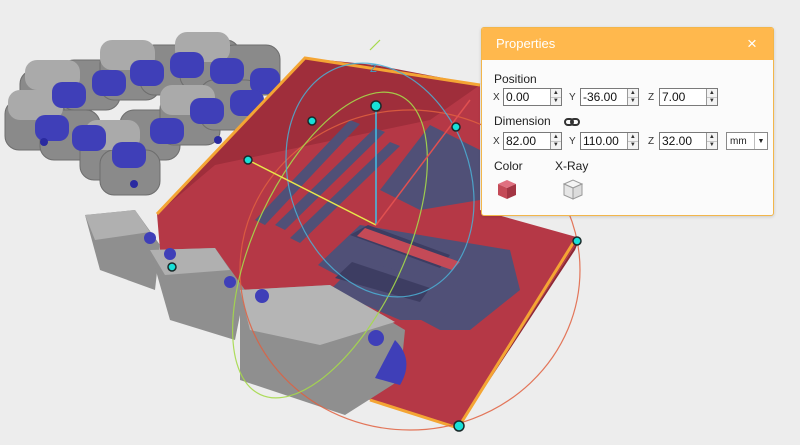 This screenshot has height=445, width=800. I want to click on position-z-axis-label: Z, so click(651, 97).